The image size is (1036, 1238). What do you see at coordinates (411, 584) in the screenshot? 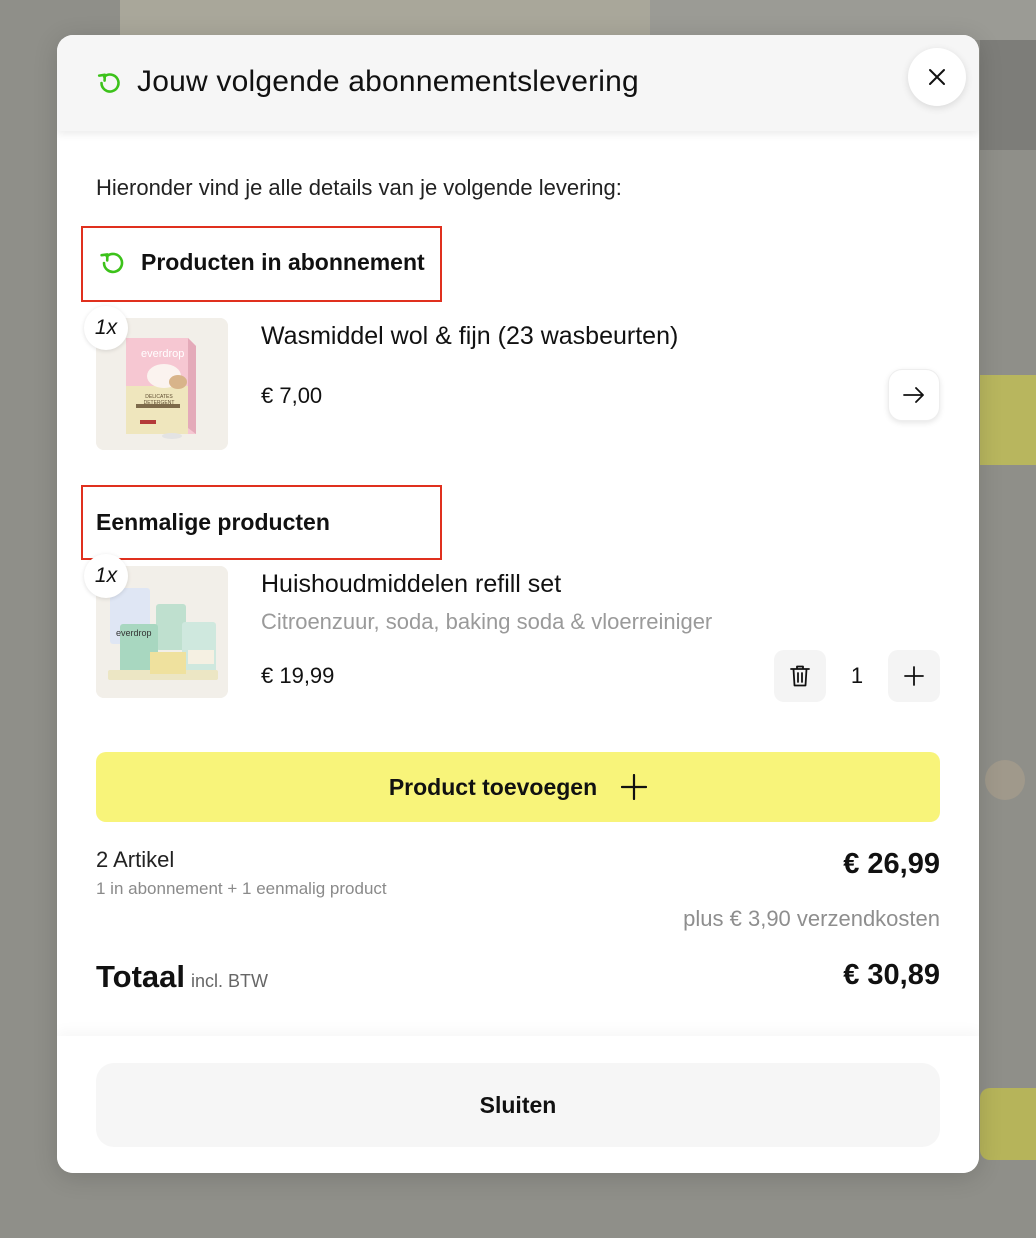
I see `product-name: Huishoudmiddelen refill set` at bounding box center [411, 584].